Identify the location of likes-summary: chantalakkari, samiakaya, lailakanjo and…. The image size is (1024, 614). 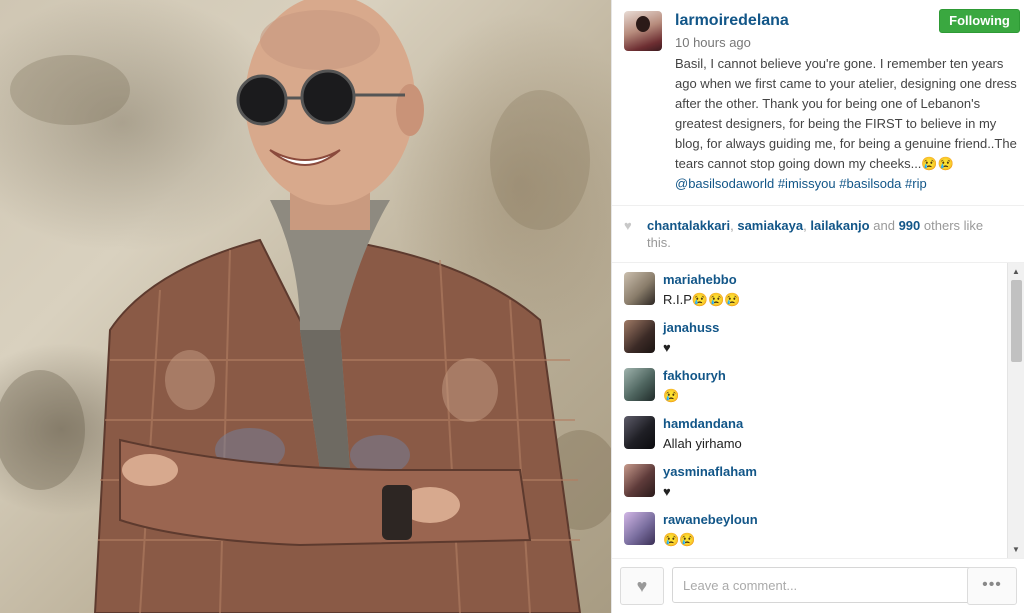
(815, 234).